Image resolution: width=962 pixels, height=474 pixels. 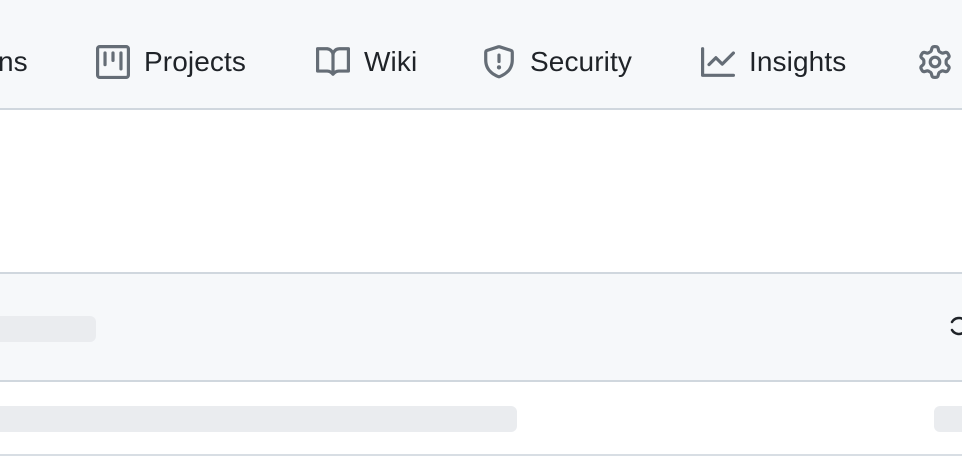 I want to click on tab-insights: Insights, so click(x=773, y=62).